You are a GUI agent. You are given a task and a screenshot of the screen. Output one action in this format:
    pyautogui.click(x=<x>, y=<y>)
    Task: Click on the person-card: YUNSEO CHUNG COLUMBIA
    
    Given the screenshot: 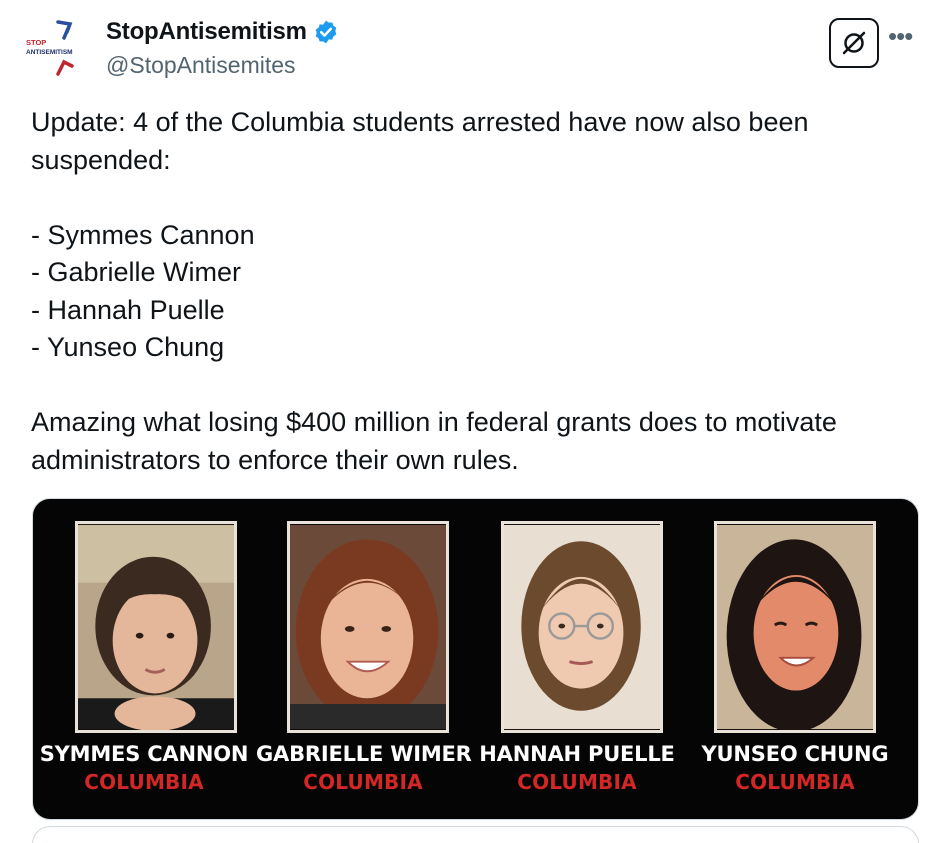 What is the action you would take?
    pyautogui.click(x=795, y=659)
    